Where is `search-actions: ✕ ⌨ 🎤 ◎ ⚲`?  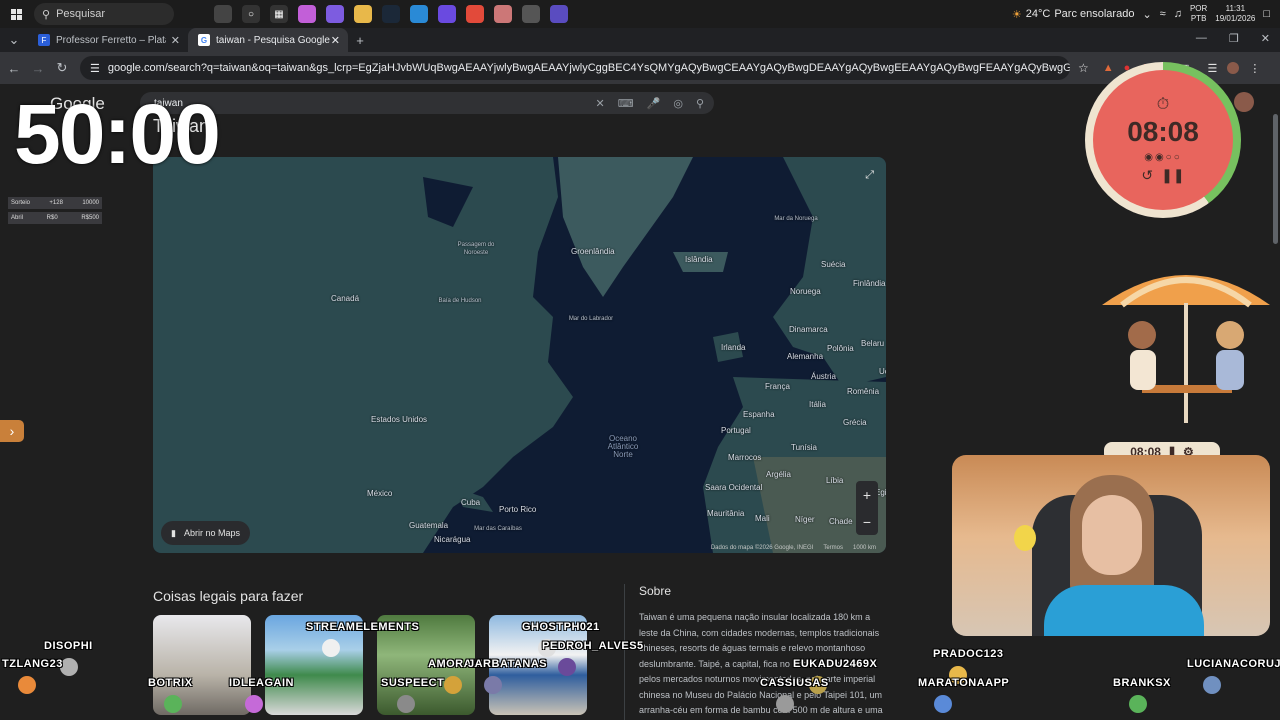 search-actions: ✕ ⌨ 🎤 ◎ ⚲ is located at coordinates (650, 103).